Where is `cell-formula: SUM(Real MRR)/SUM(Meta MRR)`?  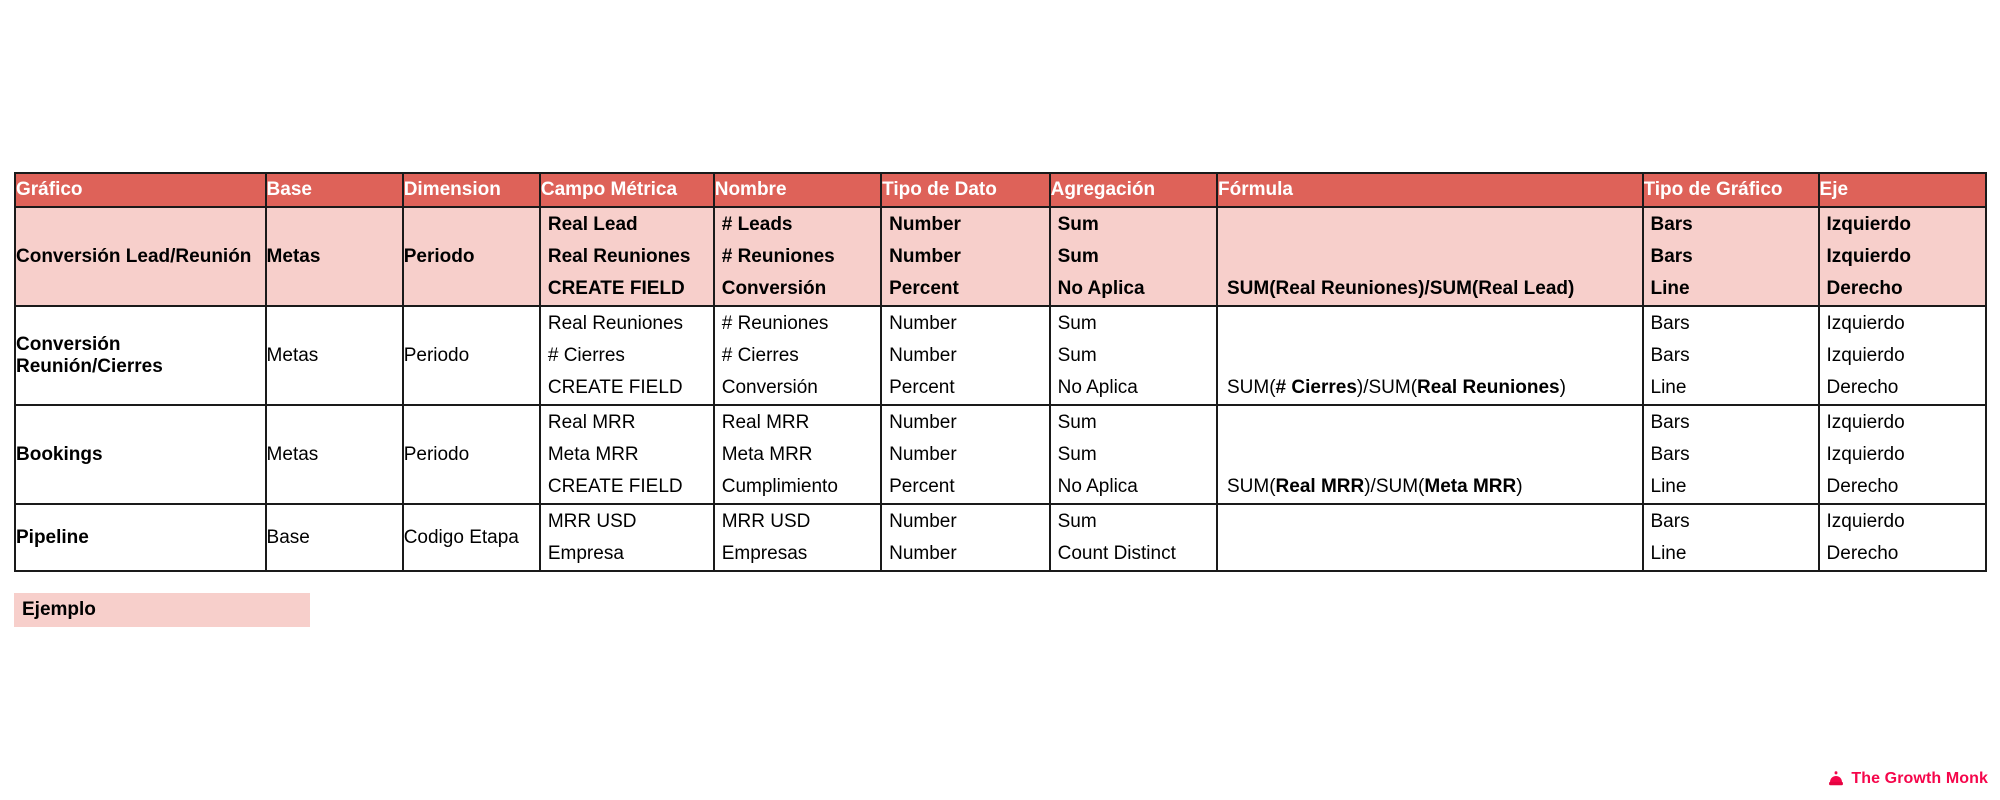
cell-formula: SUM(Real MRR)/SUM(Meta MRR) is located at coordinates (1429, 454).